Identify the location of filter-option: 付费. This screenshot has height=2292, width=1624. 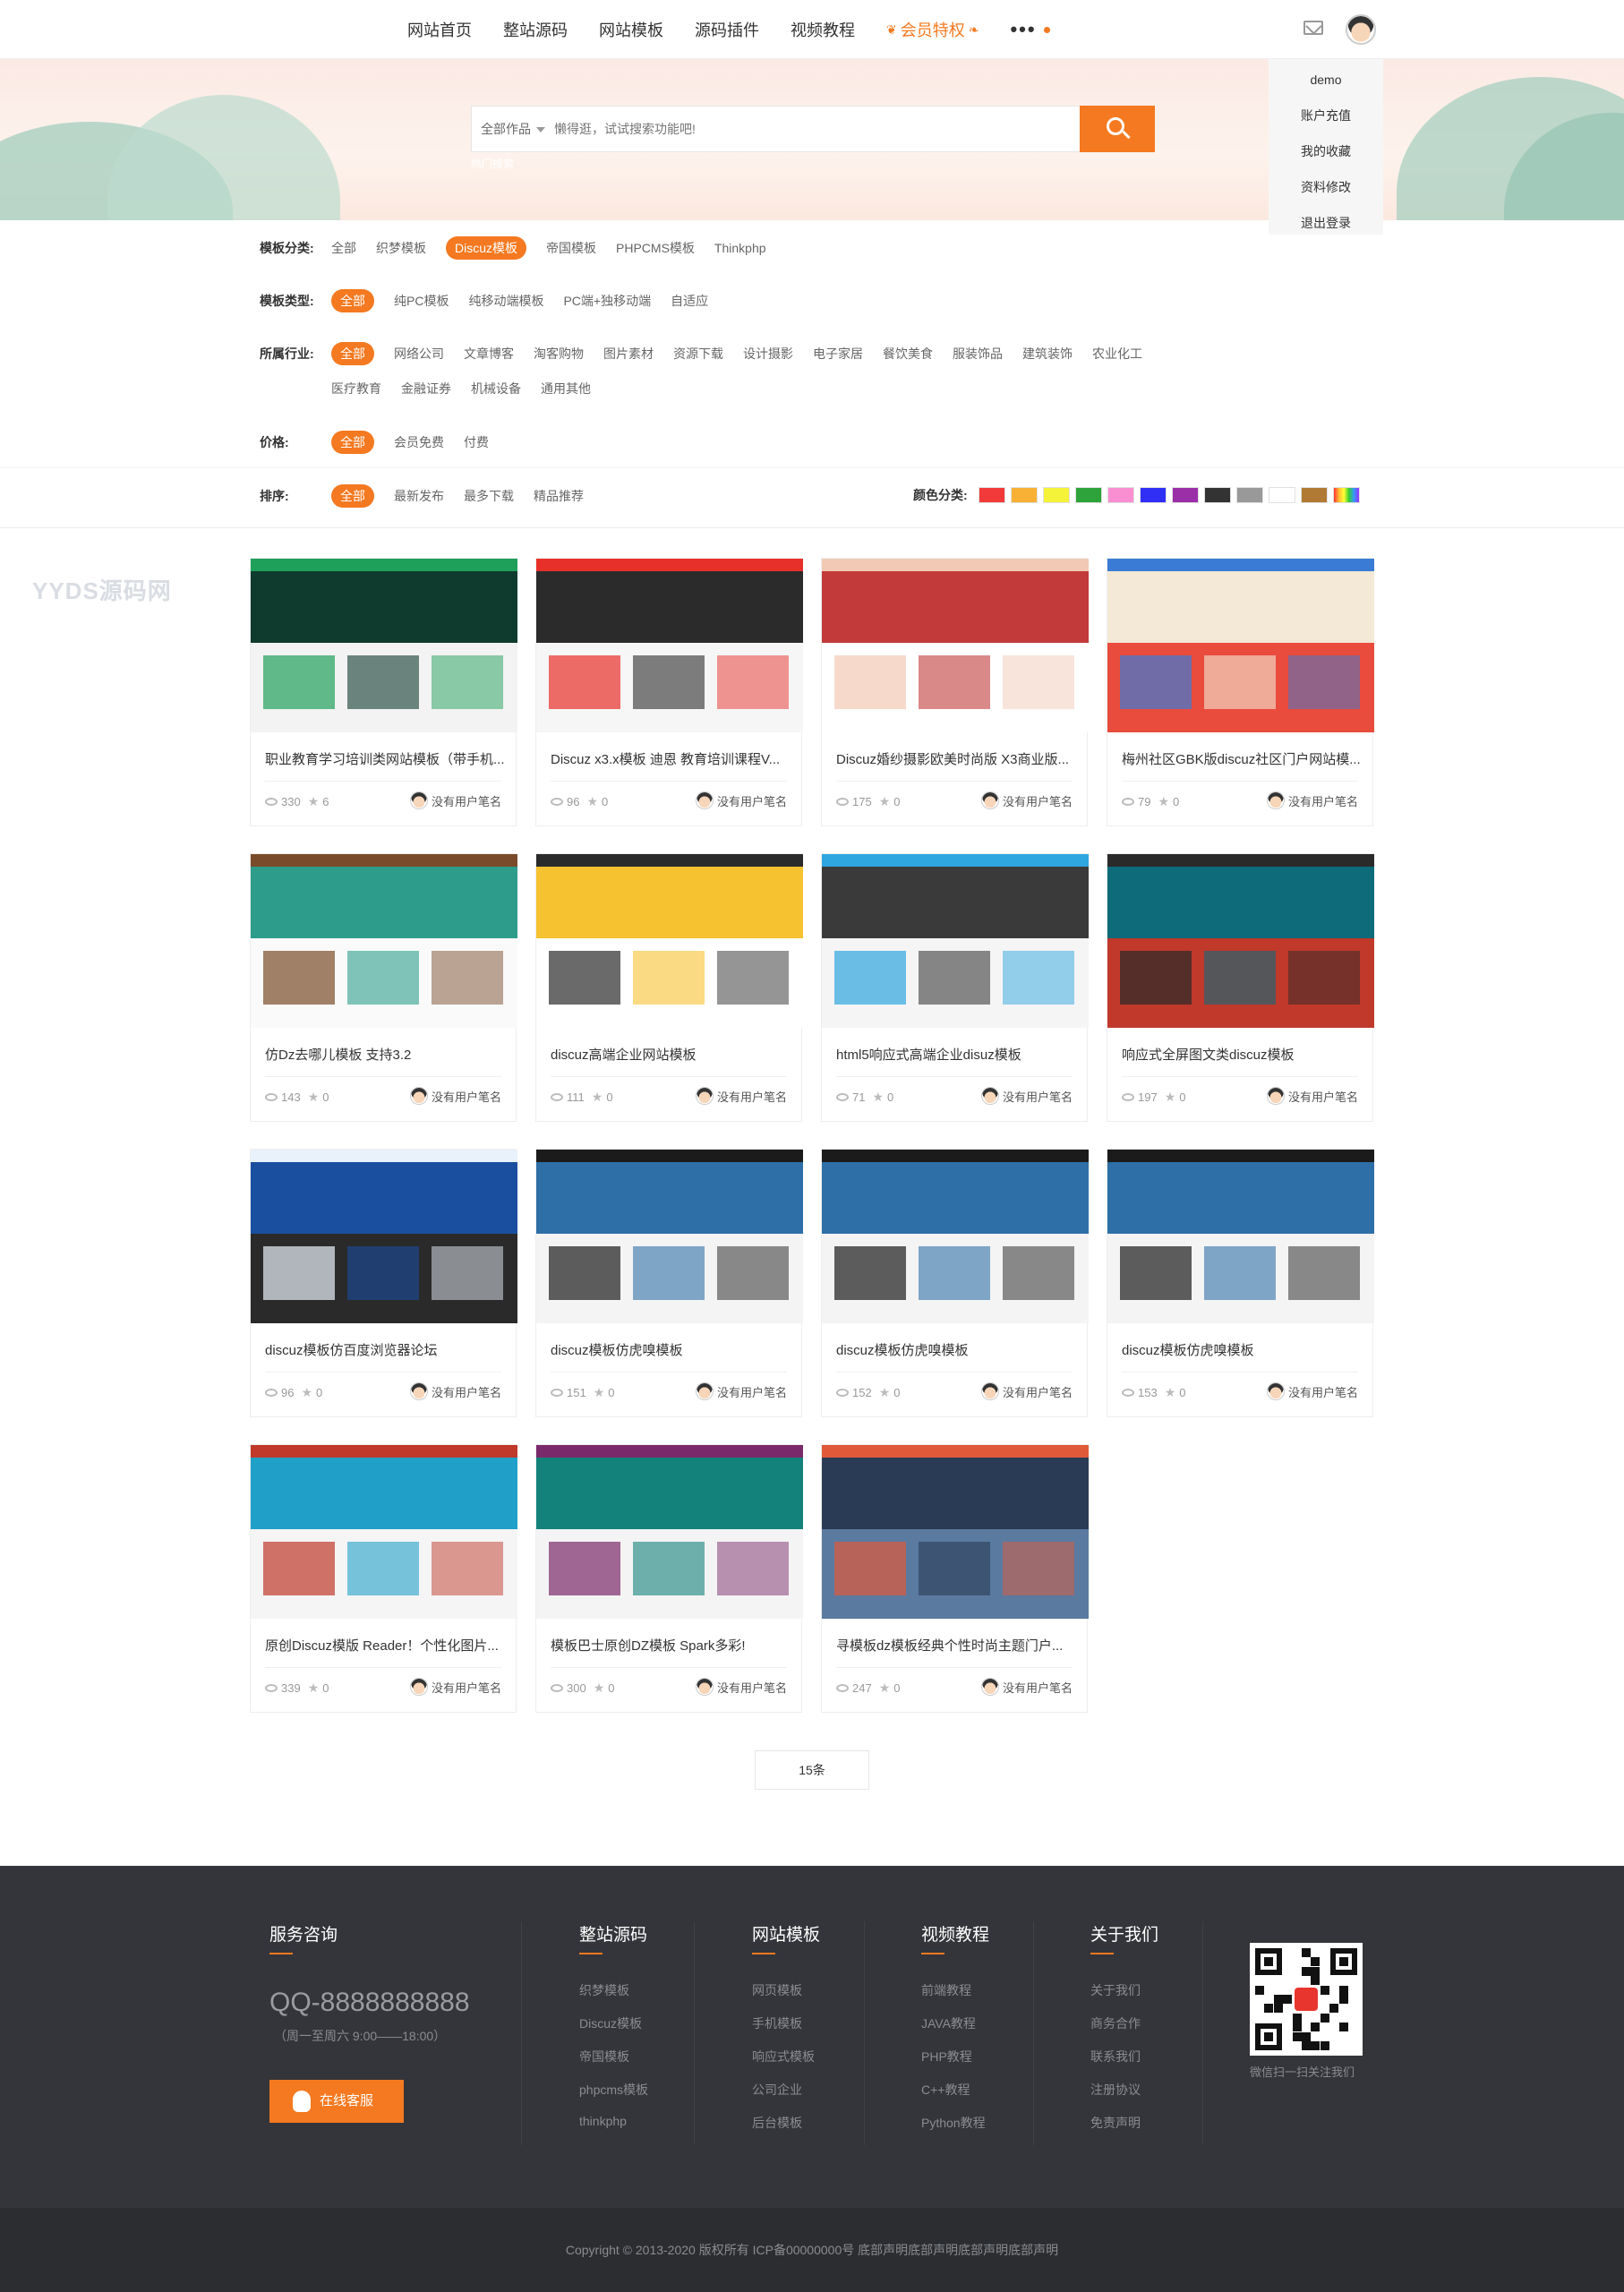
(476, 442).